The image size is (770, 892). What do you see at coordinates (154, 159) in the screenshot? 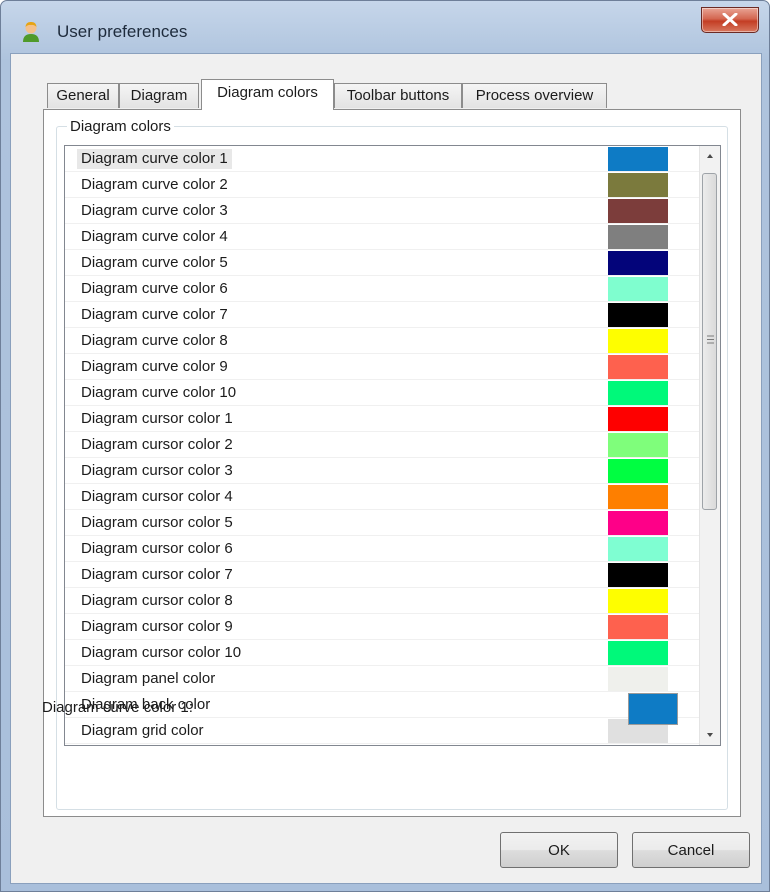
I see `list-item-label: Diagram curve color 1` at bounding box center [154, 159].